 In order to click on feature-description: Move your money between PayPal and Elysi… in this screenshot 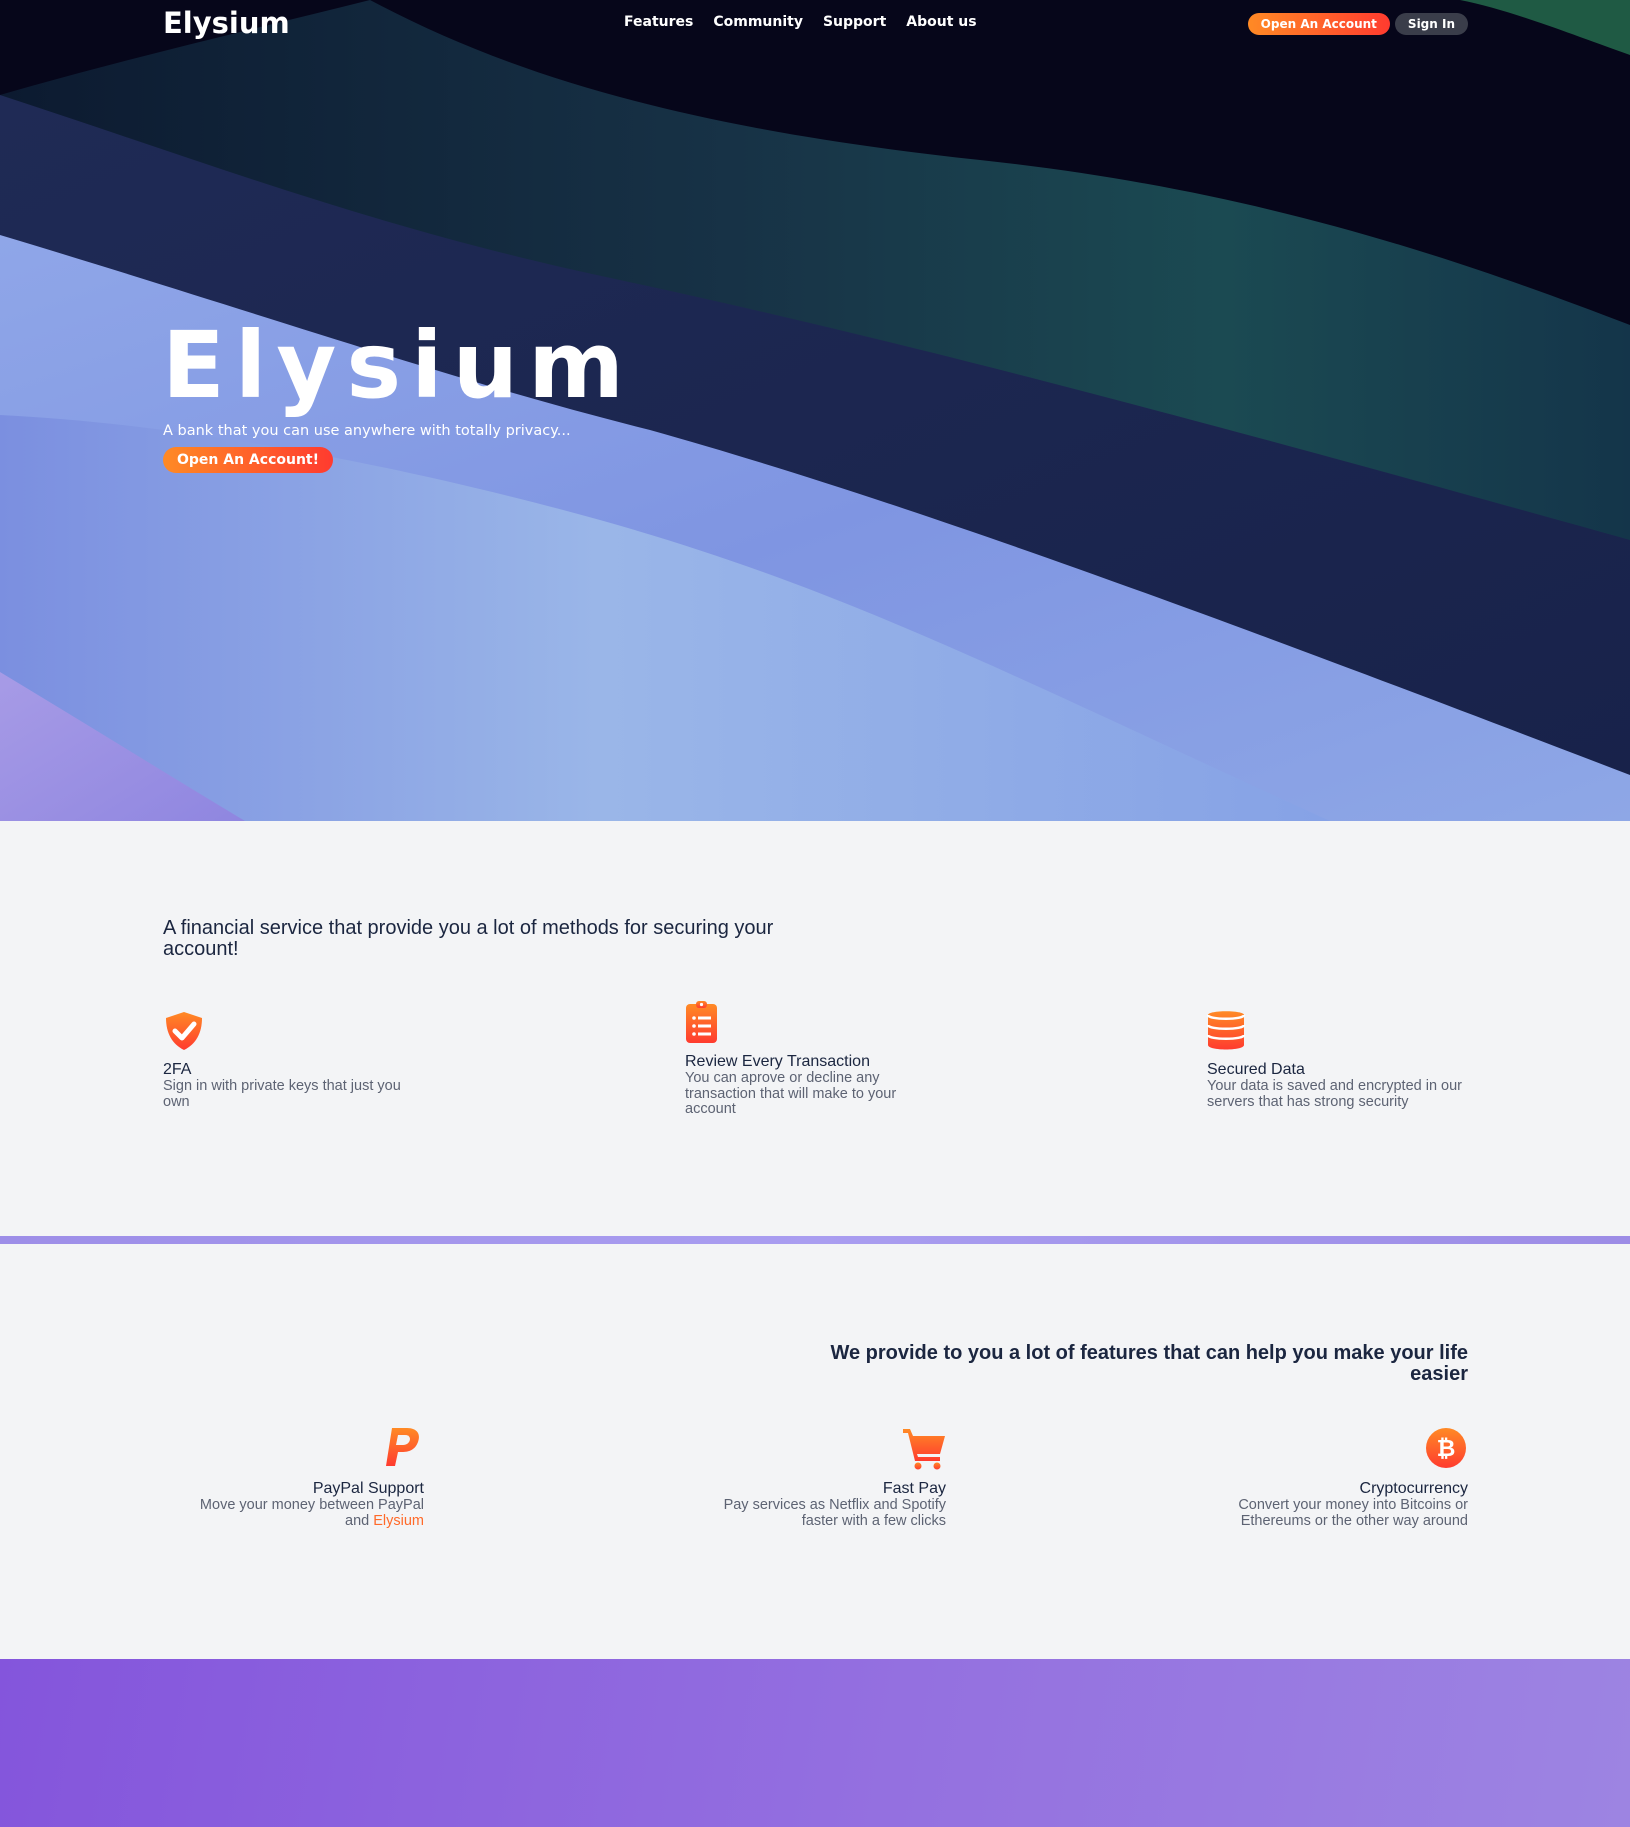, I will do `click(299, 1513)`.